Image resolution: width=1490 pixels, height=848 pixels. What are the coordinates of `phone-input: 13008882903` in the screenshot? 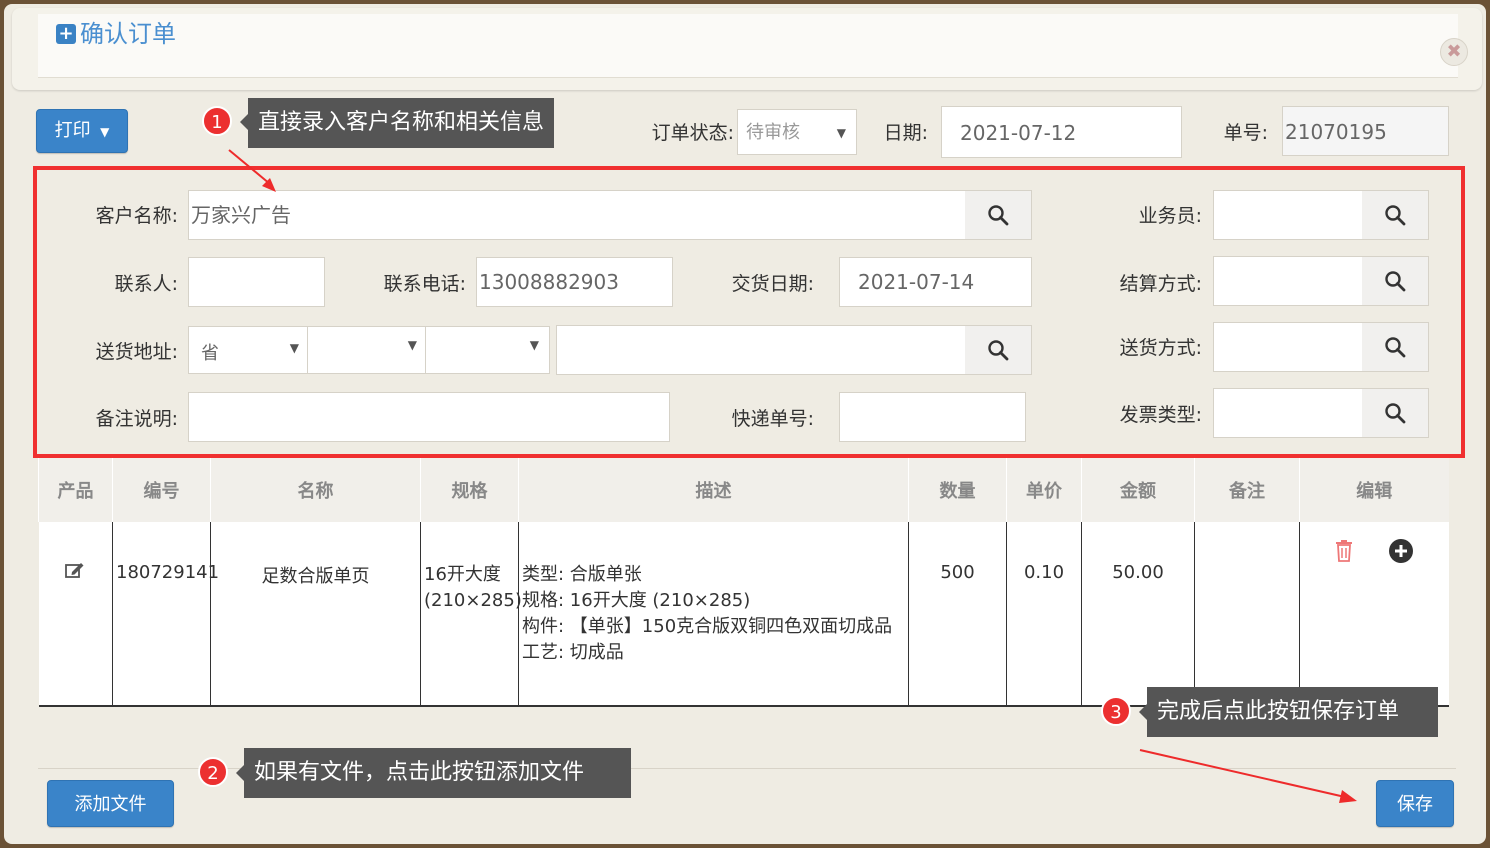 It's located at (574, 282).